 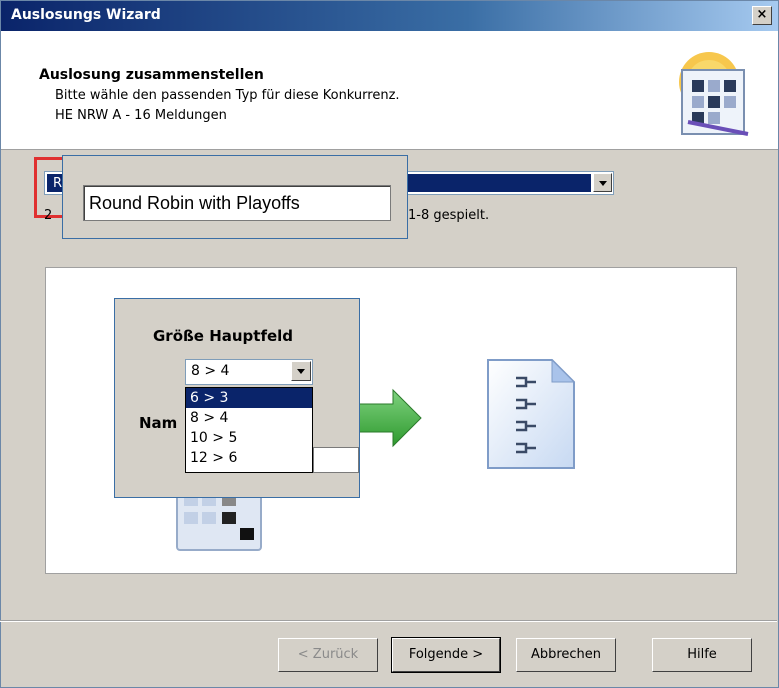 I want to click on window-title: Auslosungs Wizard, so click(x=86, y=15).